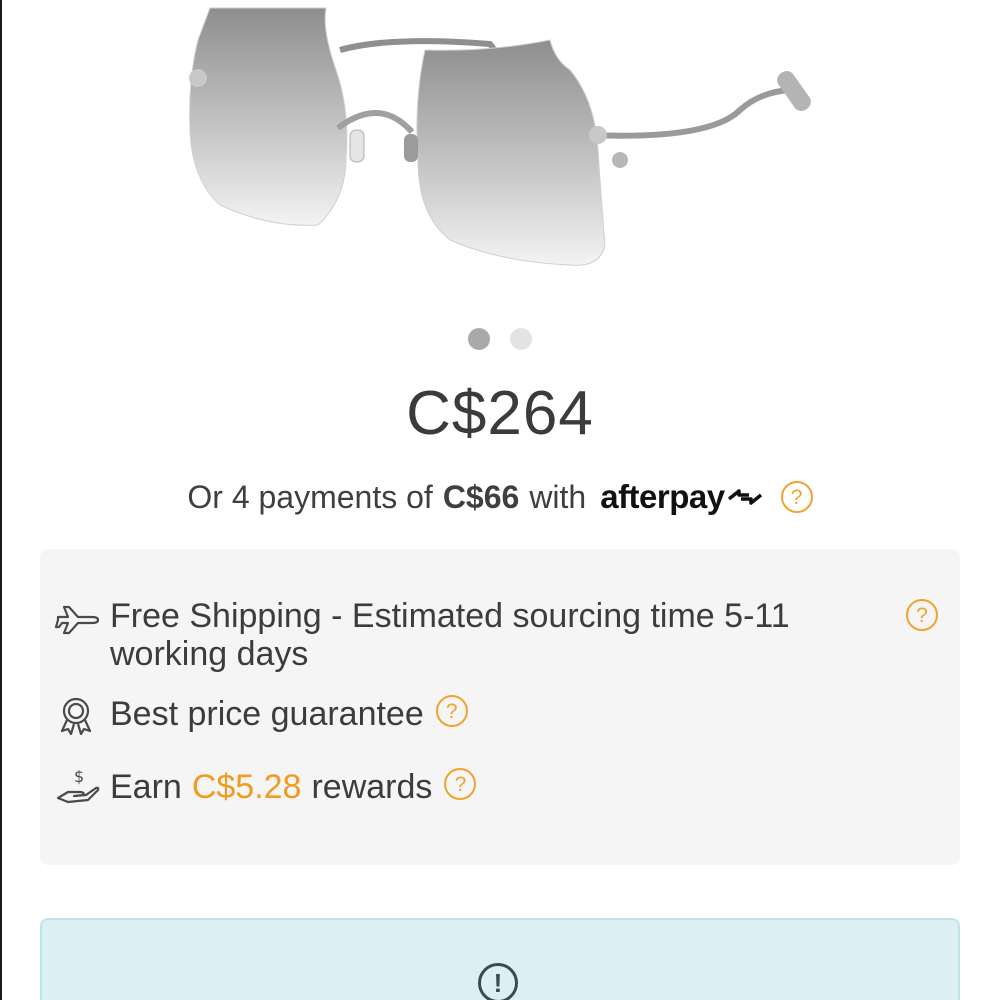 The height and width of the screenshot is (1000, 1000). I want to click on best-price-info: Best price guarantee ?, so click(261, 715).